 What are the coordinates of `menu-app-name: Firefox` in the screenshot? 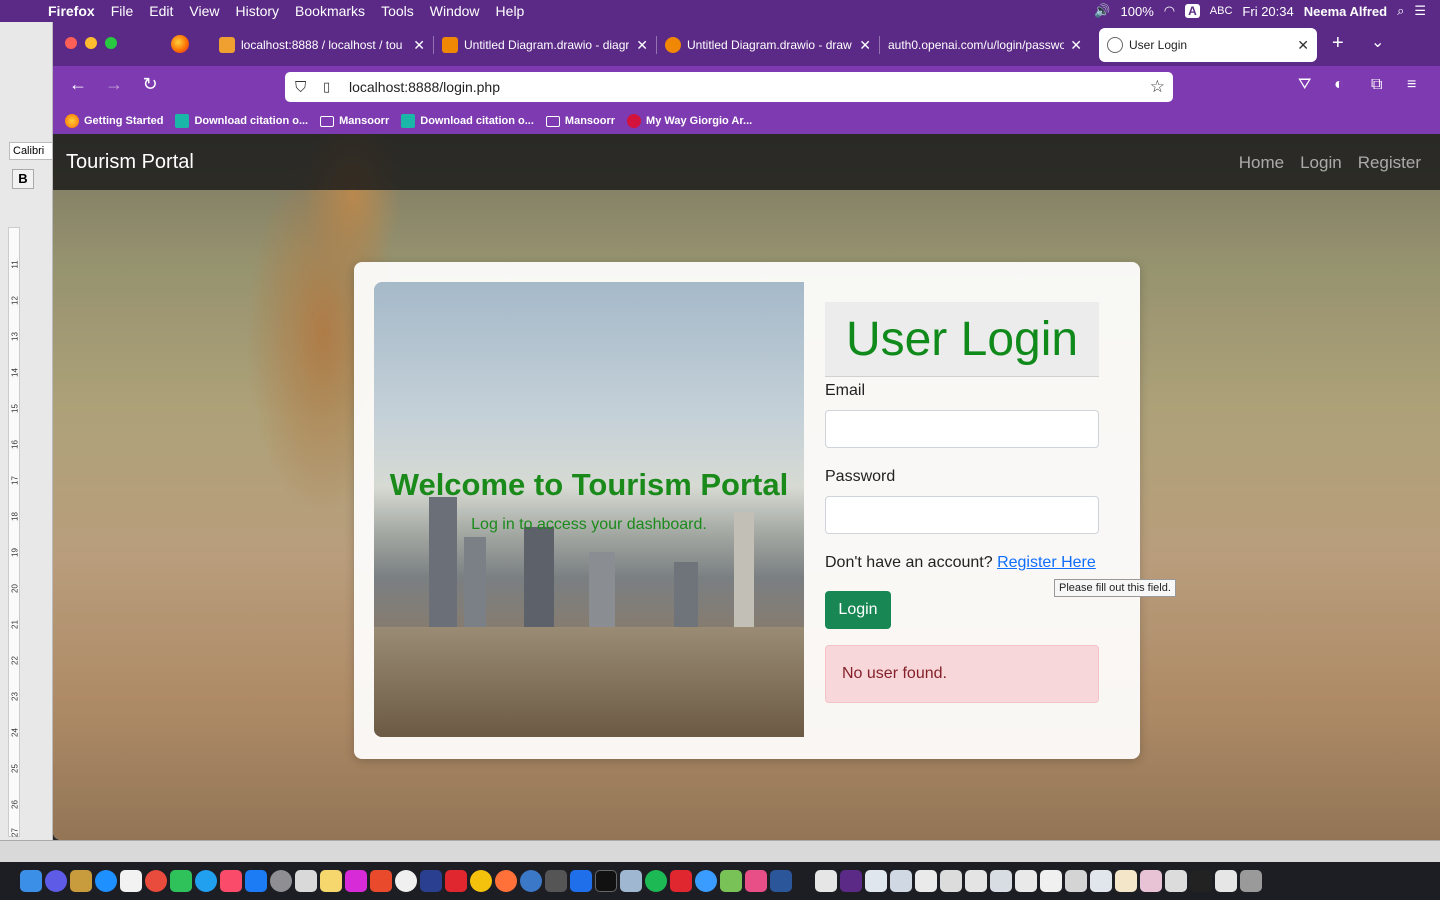 It's located at (71, 11).